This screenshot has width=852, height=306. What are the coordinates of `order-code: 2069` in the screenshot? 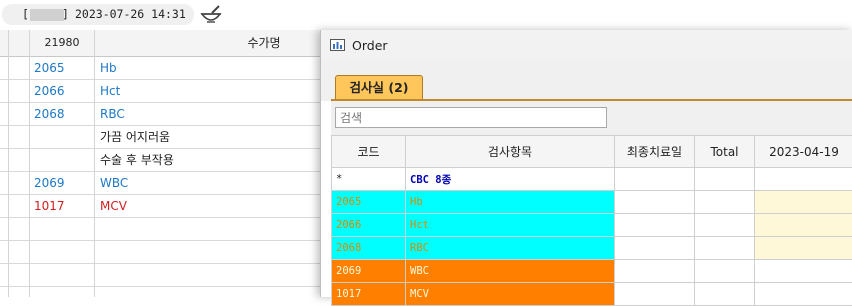 It's located at (369, 271).